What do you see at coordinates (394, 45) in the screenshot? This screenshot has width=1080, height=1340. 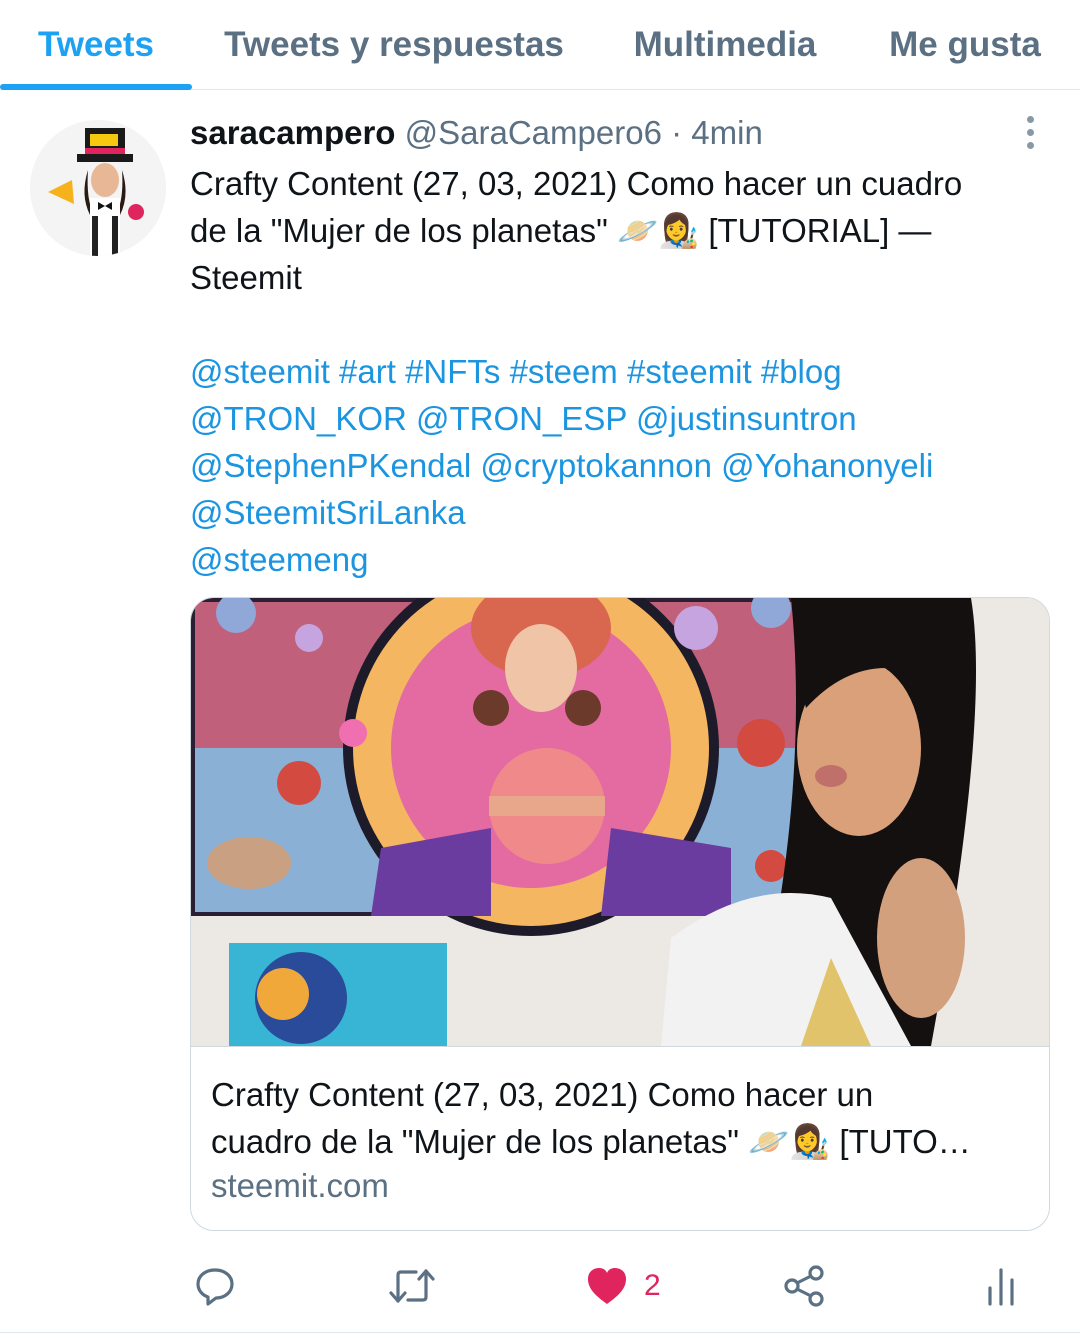 I see `tab-tweets-and-replies: Tweets y respuestas` at bounding box center [394, 45].